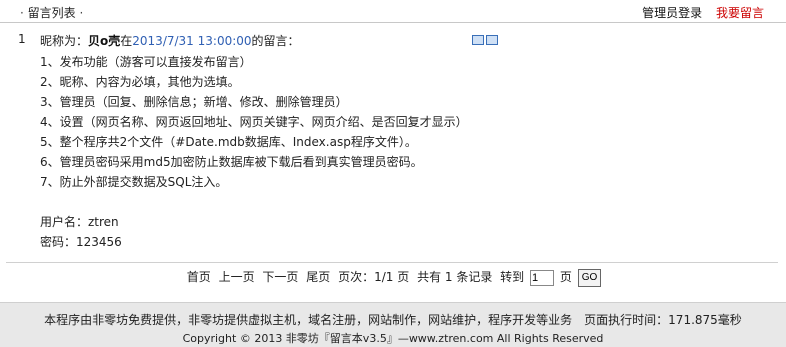  Describe the element at coordinates (199, 277) in the screenshot. I see `first-page-link: 首页` at that location.